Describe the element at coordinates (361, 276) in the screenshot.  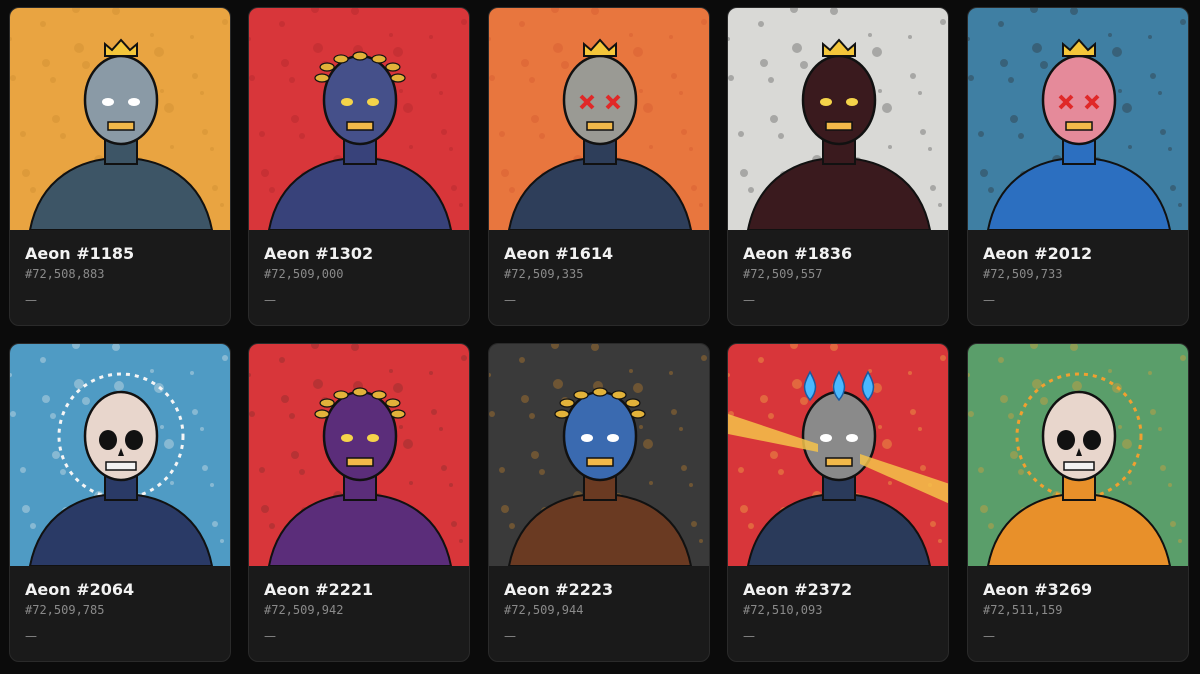
I see `nft-card-meta: Aeon #1302 #72,509,000 —` at that location.